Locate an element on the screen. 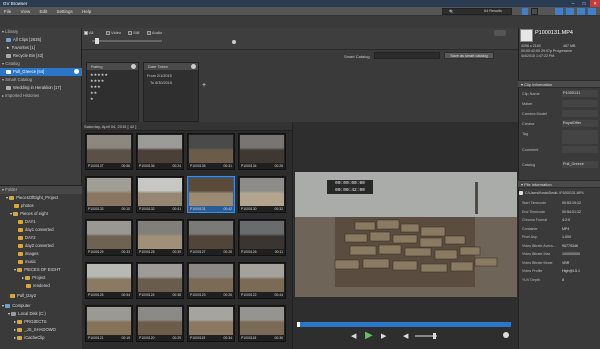  smart-catalog-input is located at coordinates (407, 55).